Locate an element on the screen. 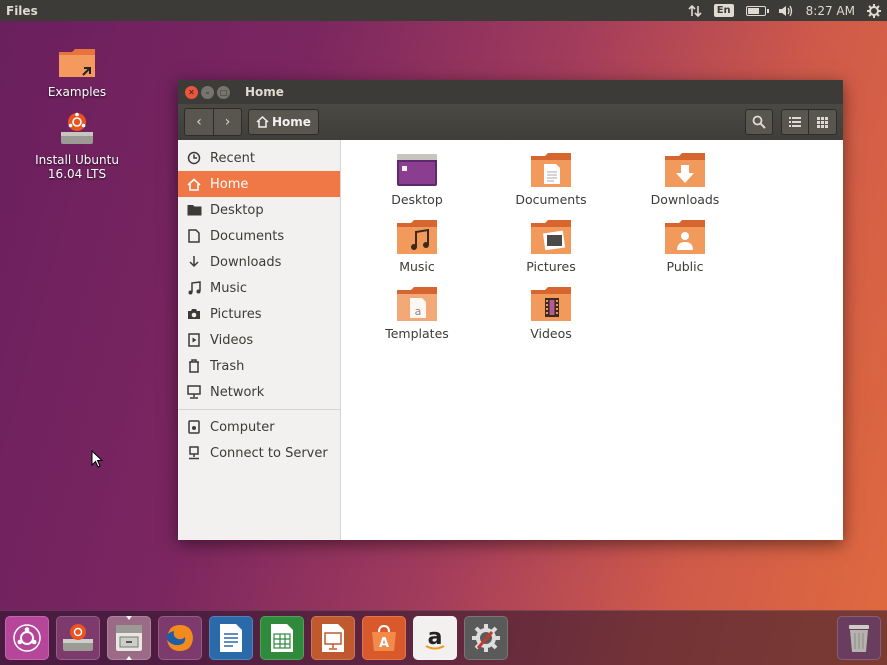  launcher-trash is located at coordinates (859, 638).